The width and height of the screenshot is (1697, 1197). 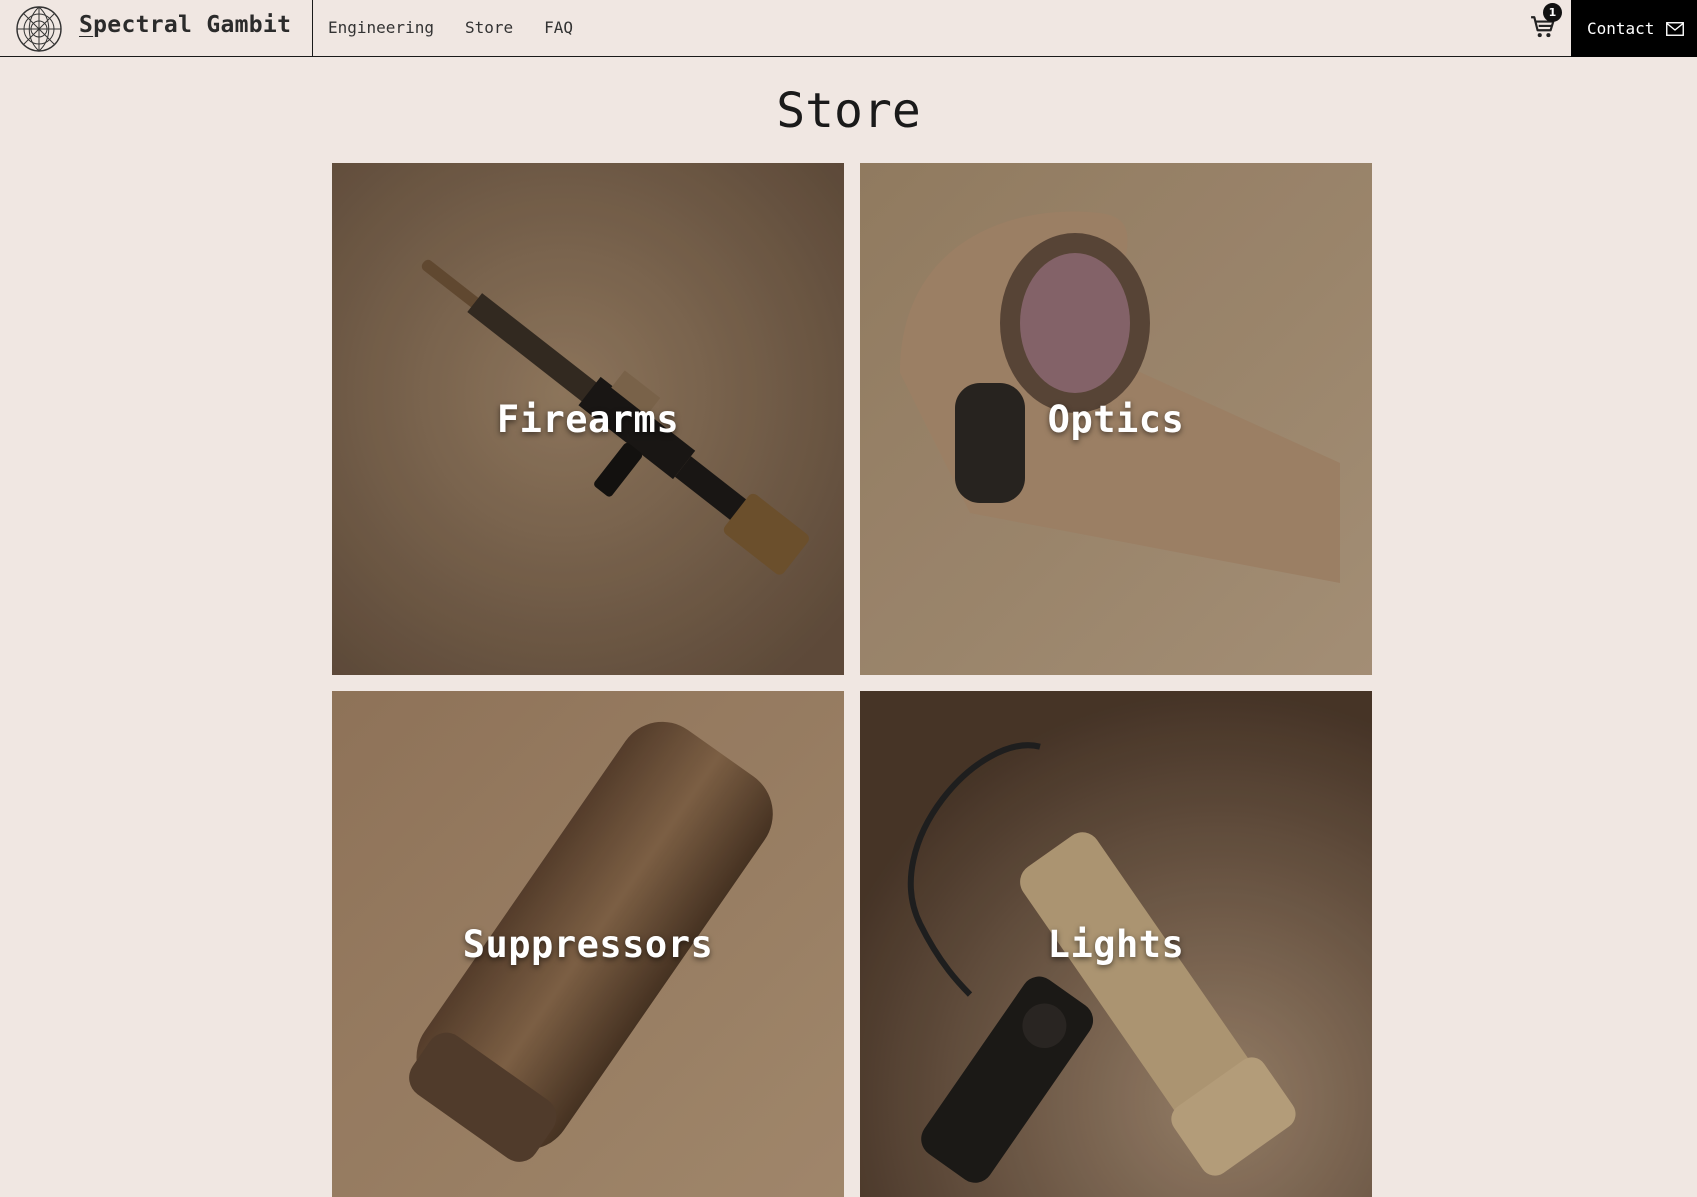 What do you see at coordinates (450, 27) in the screenshot?
I see `nav-links: Engineering Store FAQ` at bounding box center [450, 27].